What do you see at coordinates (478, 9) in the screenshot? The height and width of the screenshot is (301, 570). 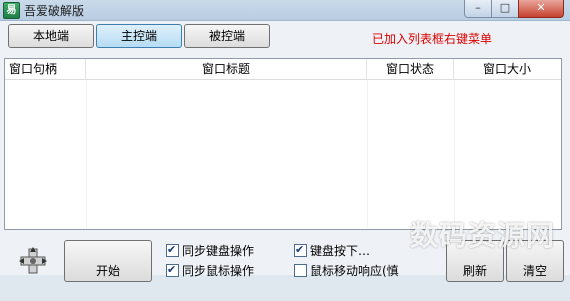 I see `minimize-button: –` at bounding box center [478, 9].